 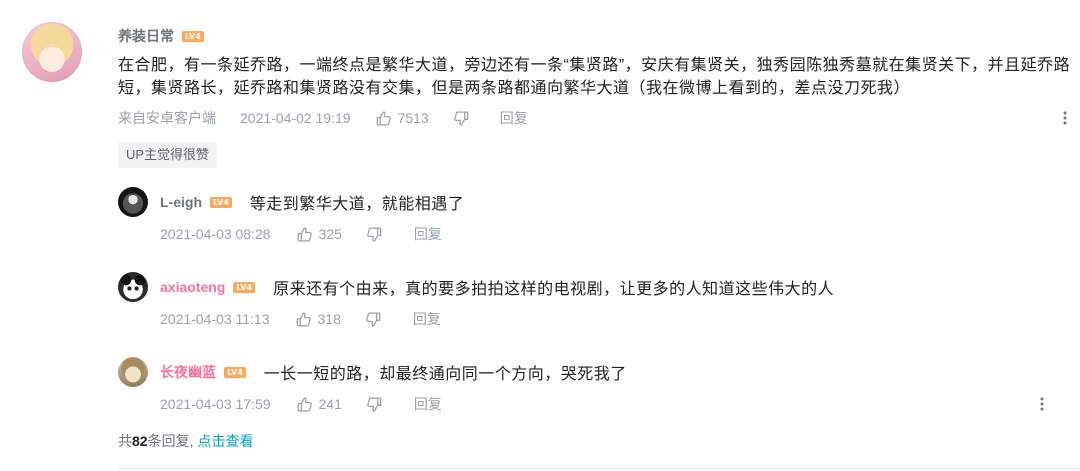 What do you see at coordinates (146, 36) in the screenshot?
I see `main-username: 养装日常` at bounding box center [146, 36].